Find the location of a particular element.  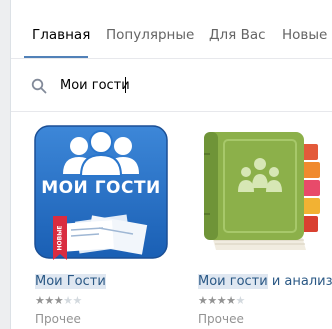

tab-for-you: Для Вас is located at coordinates (237, 35).